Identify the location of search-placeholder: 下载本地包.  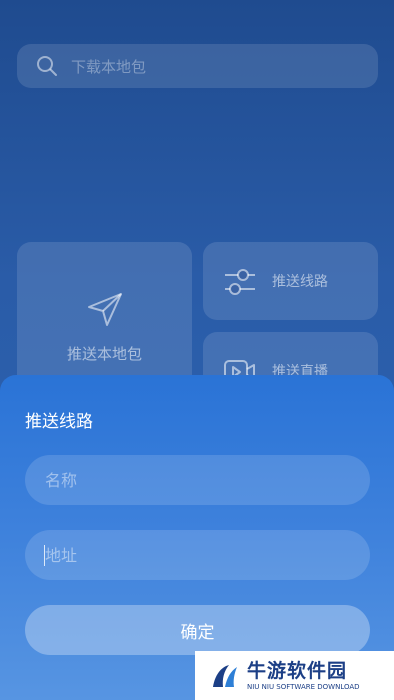
(109, 66).